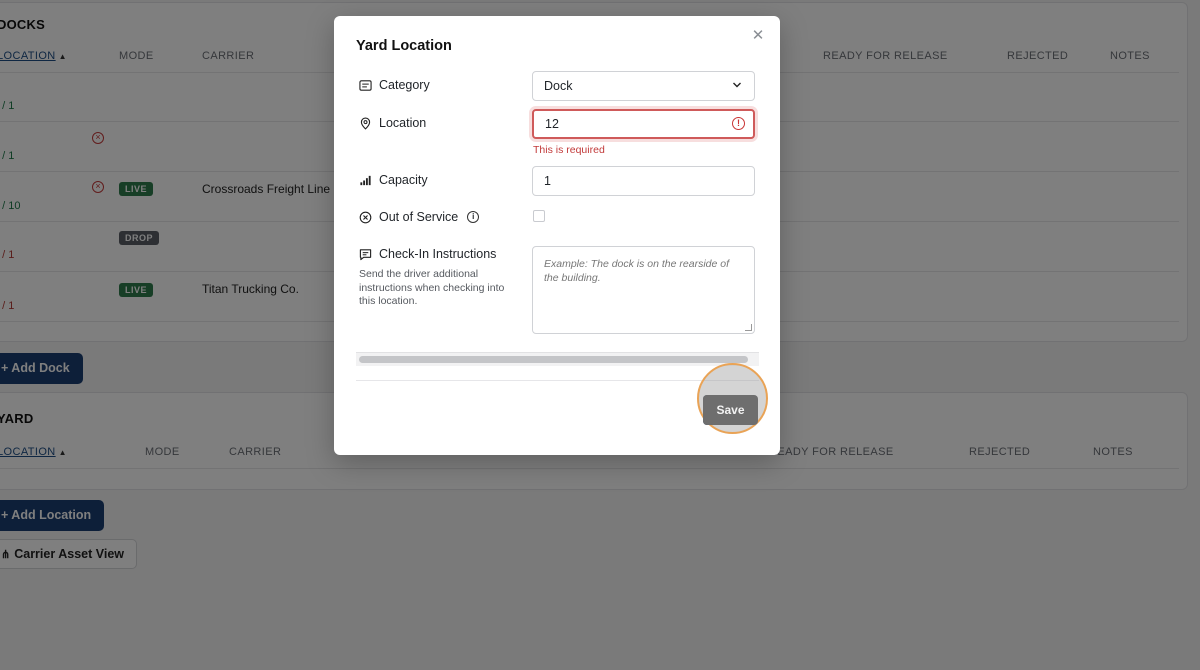 The height and width of the screenshot is (670, 1200). What do you see at coordinates (365, 180) in the screenshot?
I see `signal-bars-icon` at bounding box center [365, 180].